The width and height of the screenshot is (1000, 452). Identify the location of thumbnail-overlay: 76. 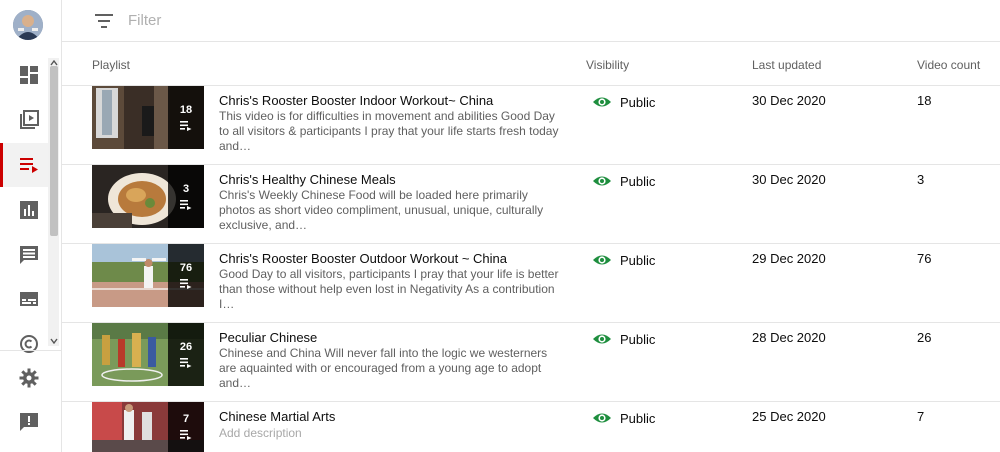
(186, 275).